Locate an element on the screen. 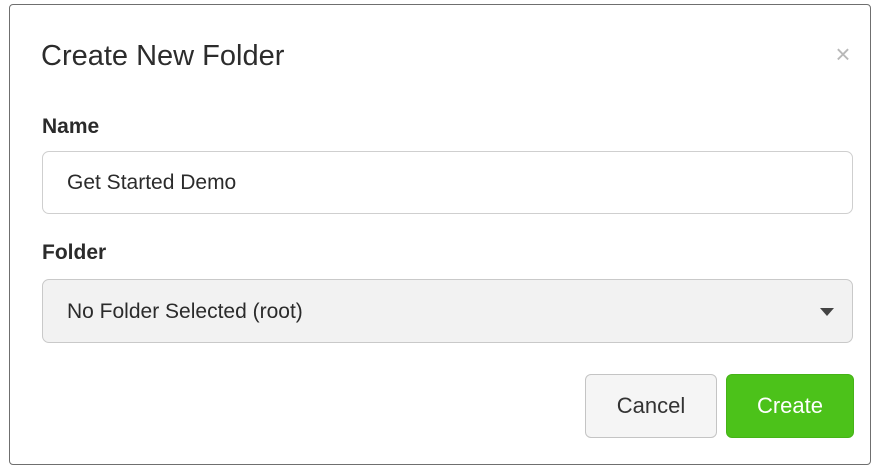 This screenshot has width=879, height=469. folder-select-value: No Folder Selected (root) is located at coordinates (185, 311).